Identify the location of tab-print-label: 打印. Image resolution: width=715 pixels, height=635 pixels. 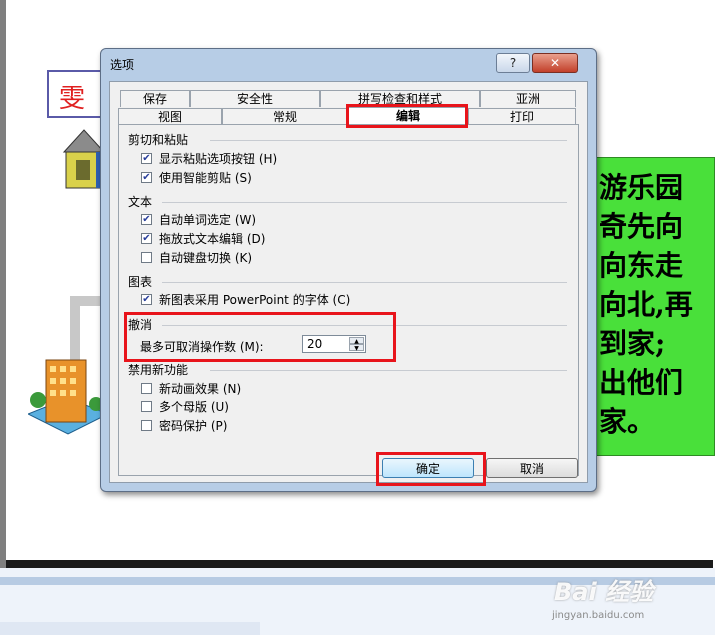
(521, 117).